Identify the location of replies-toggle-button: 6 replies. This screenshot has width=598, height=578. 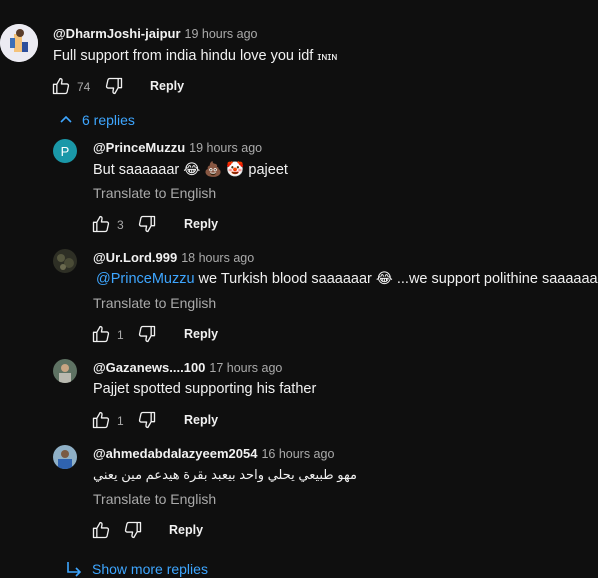
(96, 120).